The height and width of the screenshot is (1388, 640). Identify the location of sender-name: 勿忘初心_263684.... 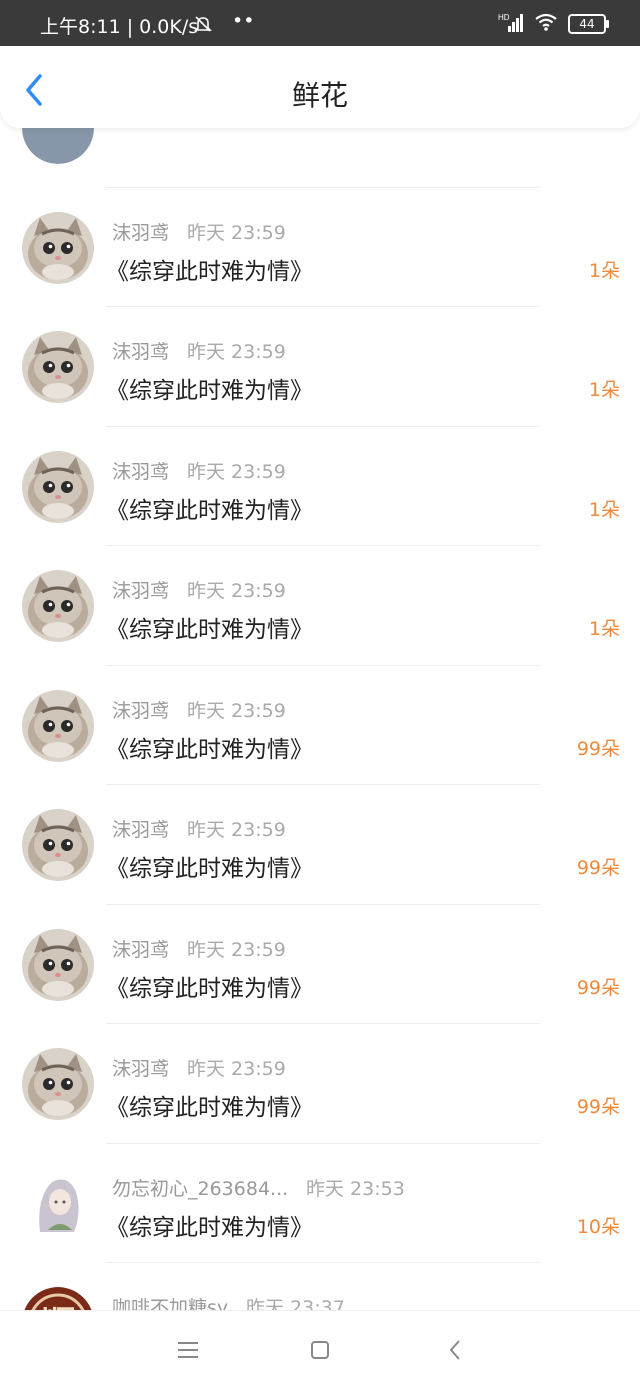
(200, 1187).